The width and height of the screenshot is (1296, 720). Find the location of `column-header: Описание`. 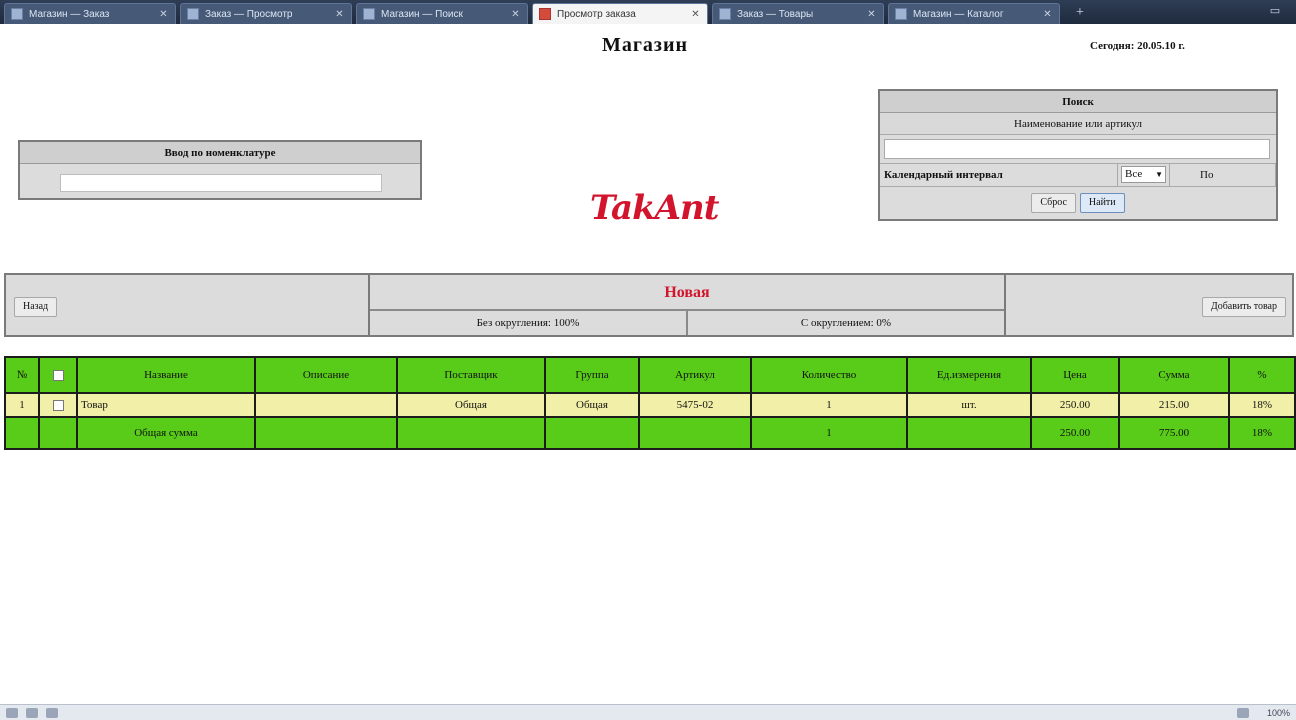

column-header: Описание is located at coordinates (326, 375).